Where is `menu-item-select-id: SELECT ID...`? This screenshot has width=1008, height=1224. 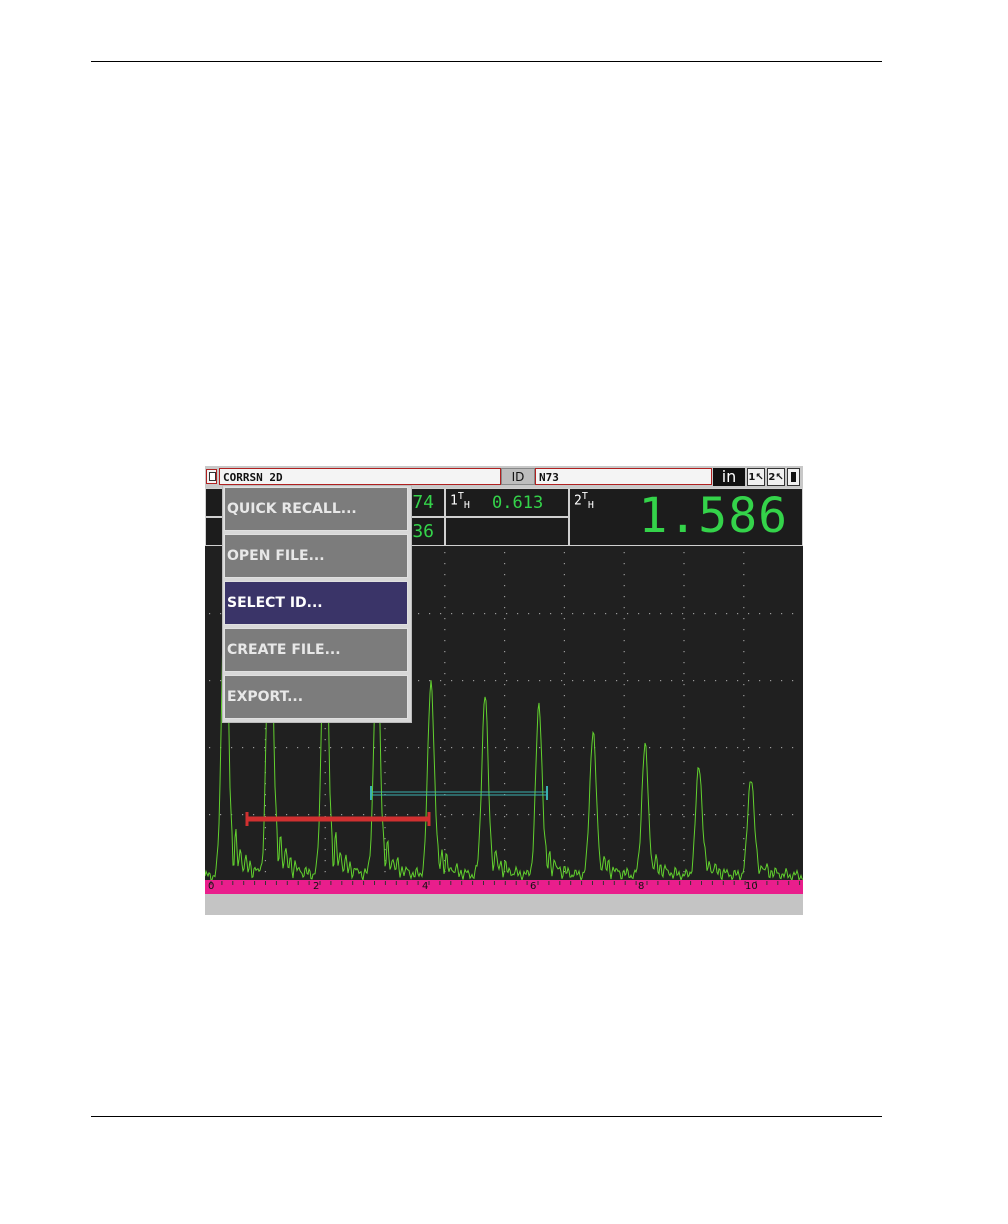
menu-item-select-id: SELECT ID... is located at coordinates (316, 603).